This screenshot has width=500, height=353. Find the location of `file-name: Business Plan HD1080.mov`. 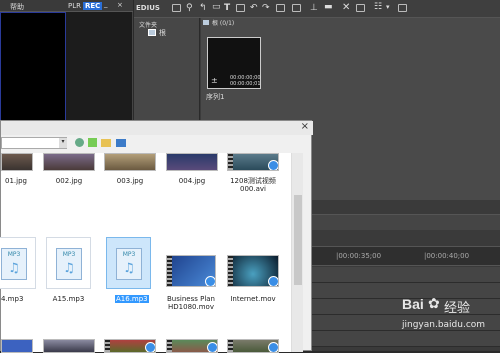

file-name: Business Plan HD1080.mov is located at coordinates (191, 303).